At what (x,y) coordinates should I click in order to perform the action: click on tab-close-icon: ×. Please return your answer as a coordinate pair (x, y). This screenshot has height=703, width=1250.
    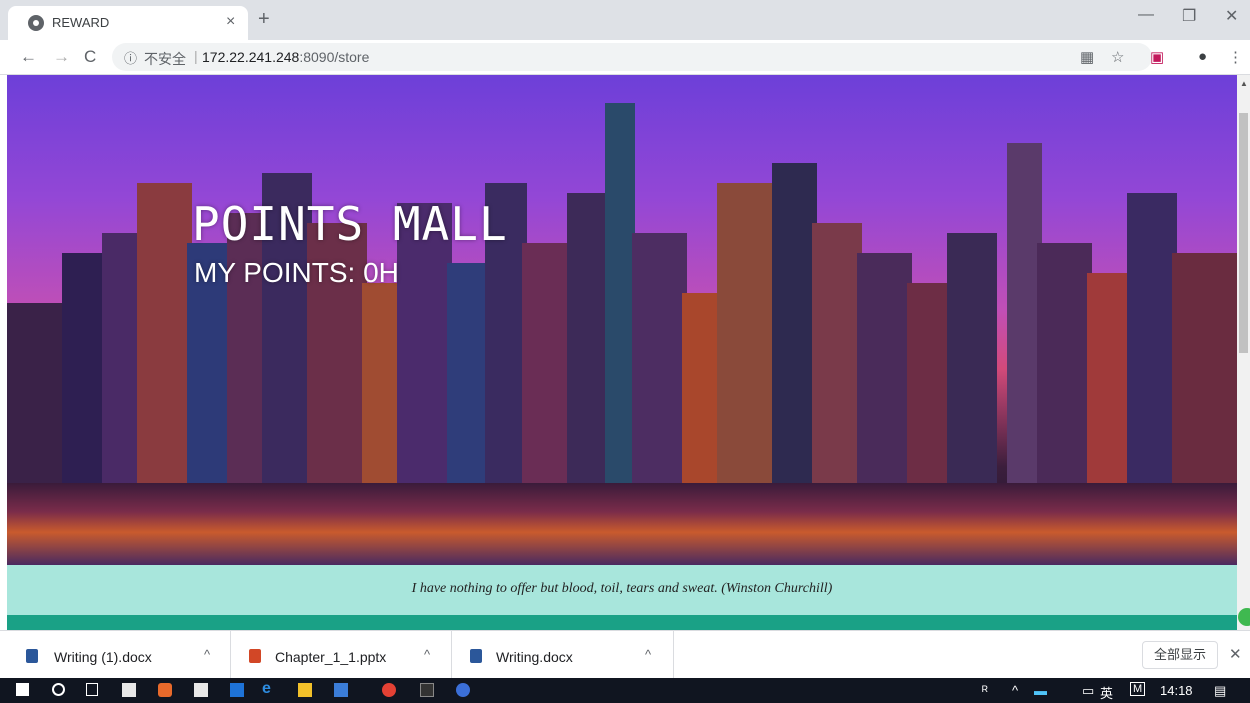
    Looking at the image, I should click on (230, 22).